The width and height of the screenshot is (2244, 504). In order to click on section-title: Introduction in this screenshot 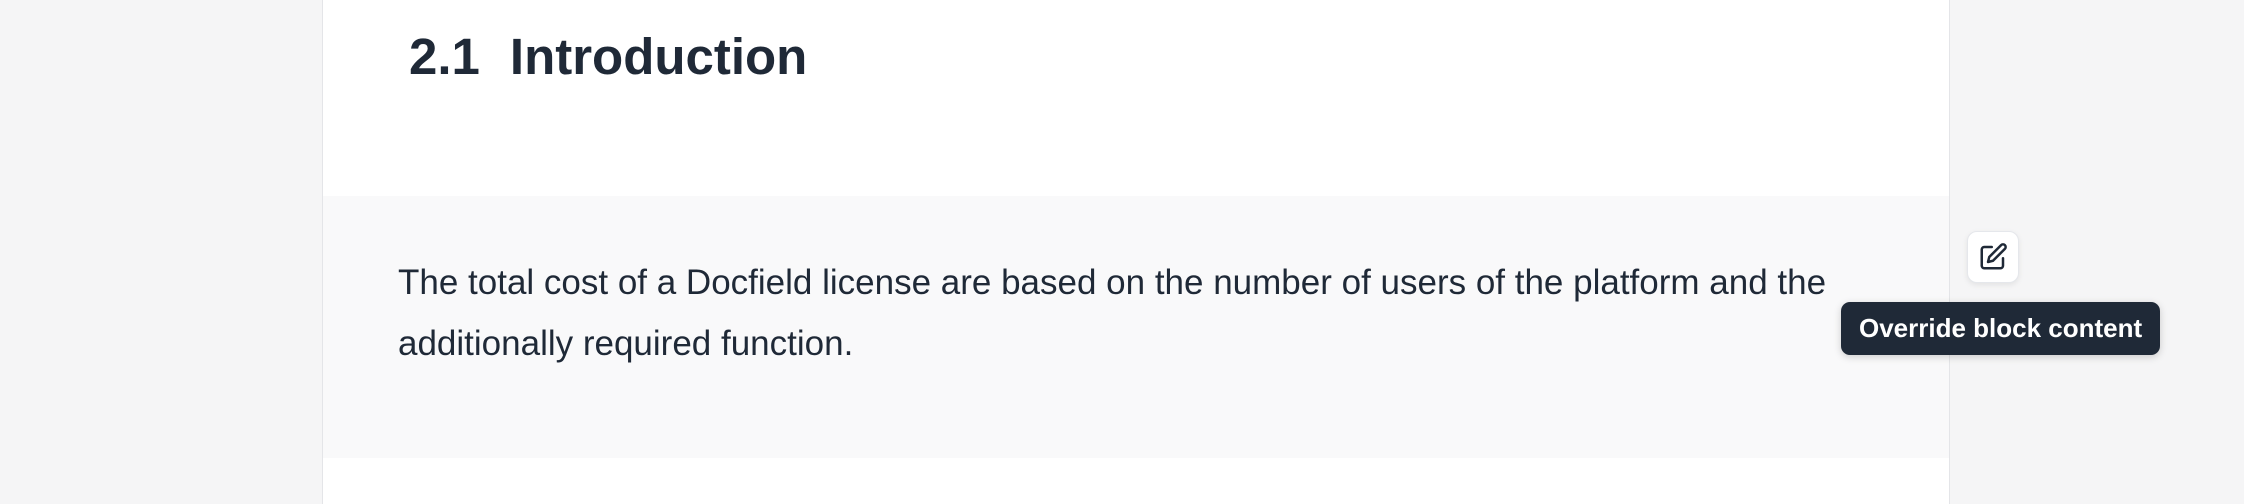, I will do `click(658, 56)`.